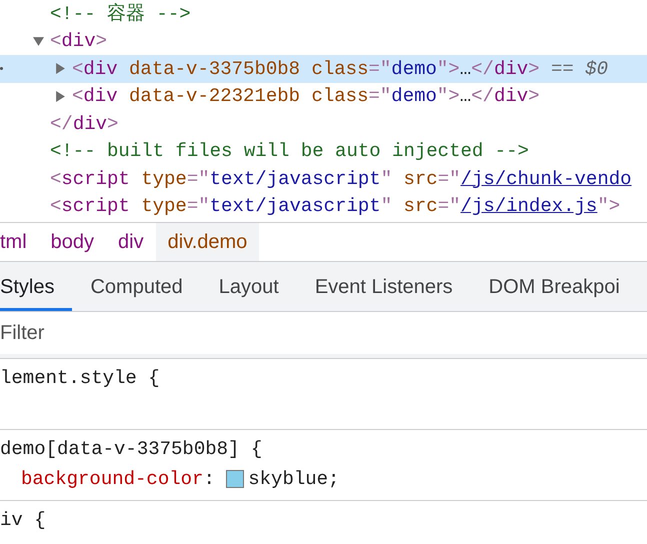 The height and width of the screenshot is (544, 647). I want to click on css-property-value: skyblue;, so click(294, 479).